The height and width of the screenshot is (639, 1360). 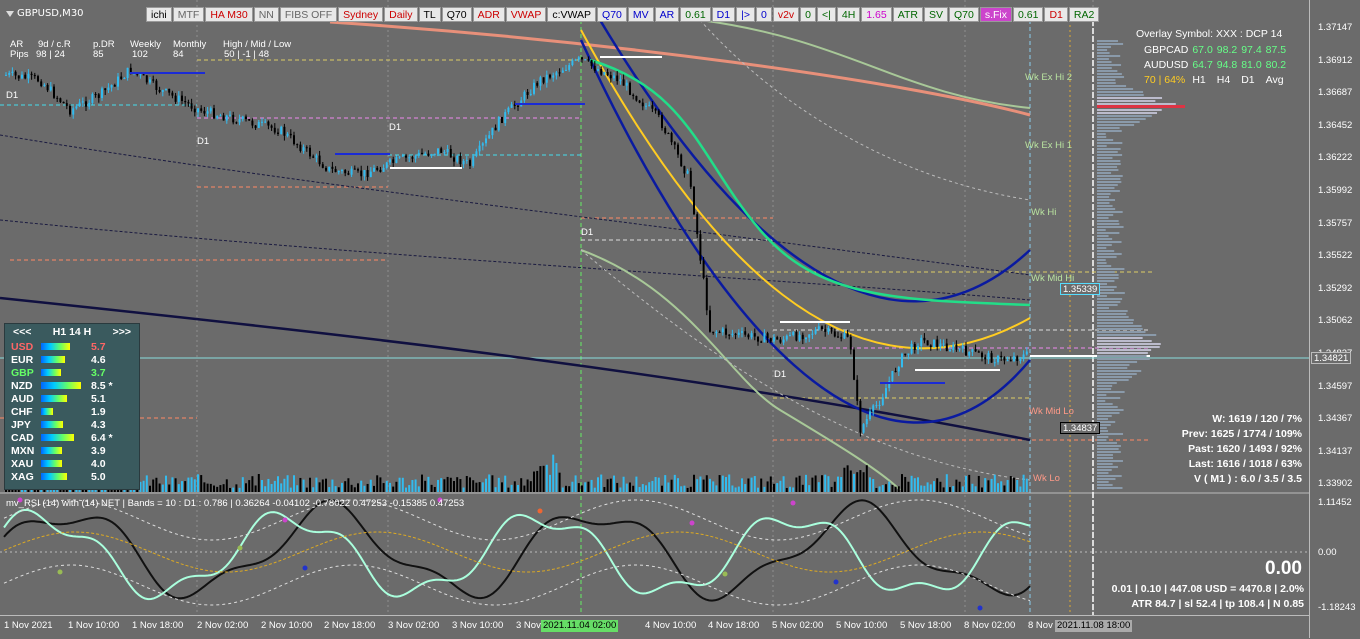 What do you see at coordinates (361, 14) in the screenshot?
I see `toolbar-button-5: Sydney` at bounding box center [361, 14].